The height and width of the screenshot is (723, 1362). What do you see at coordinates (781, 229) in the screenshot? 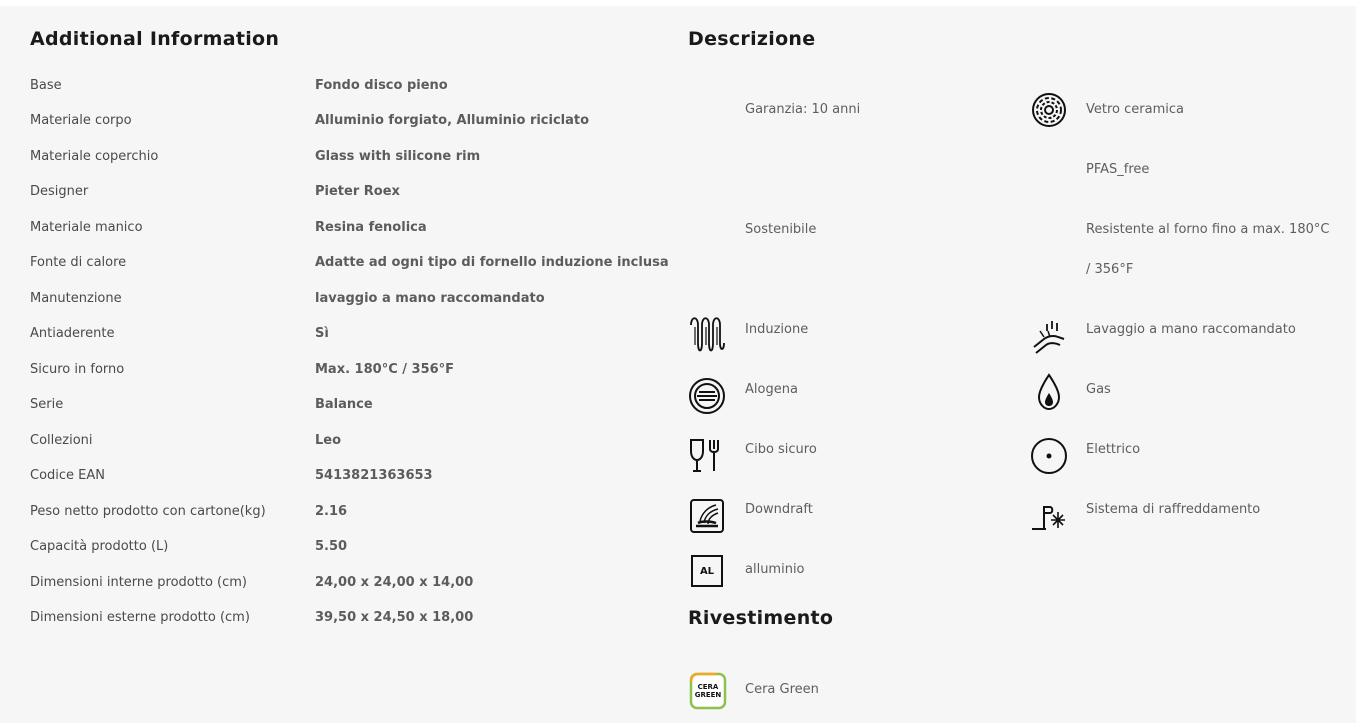
I see `feature-sostenibile: Sostenibile` at bounding box center [781, 229].